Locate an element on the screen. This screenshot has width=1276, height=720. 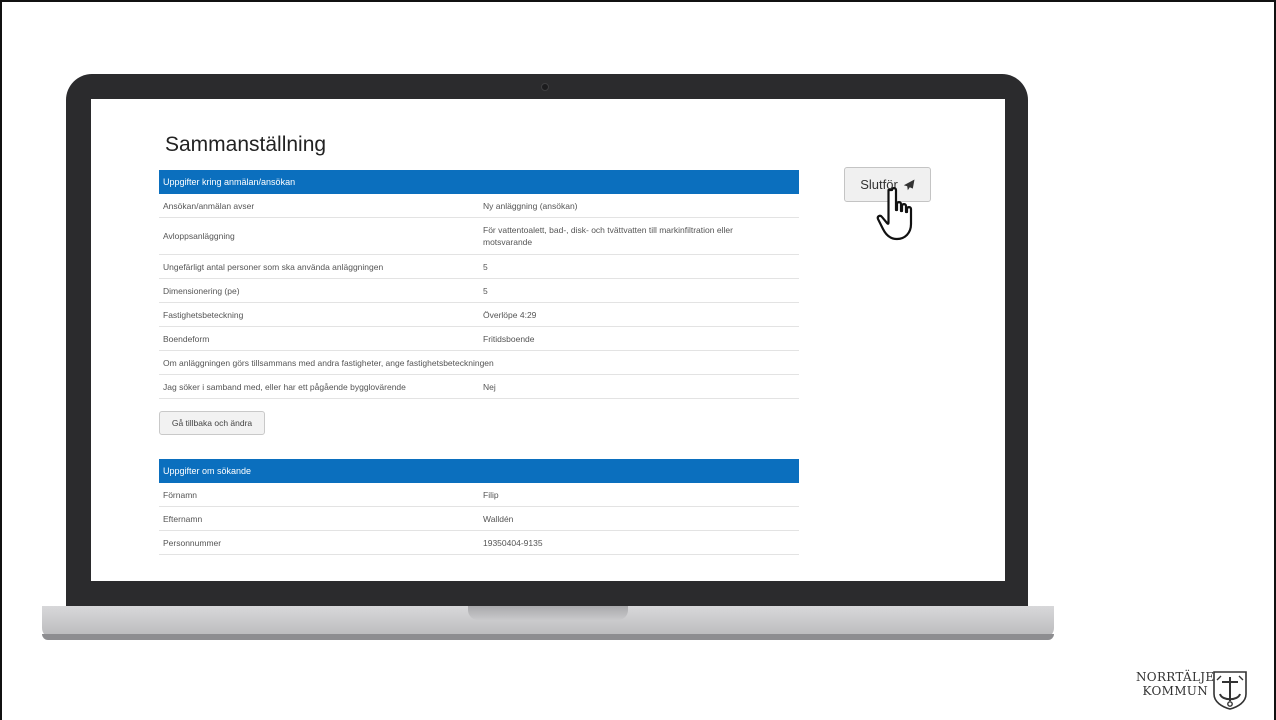
row-label: Boendeform is located at coordinates (186, 338).